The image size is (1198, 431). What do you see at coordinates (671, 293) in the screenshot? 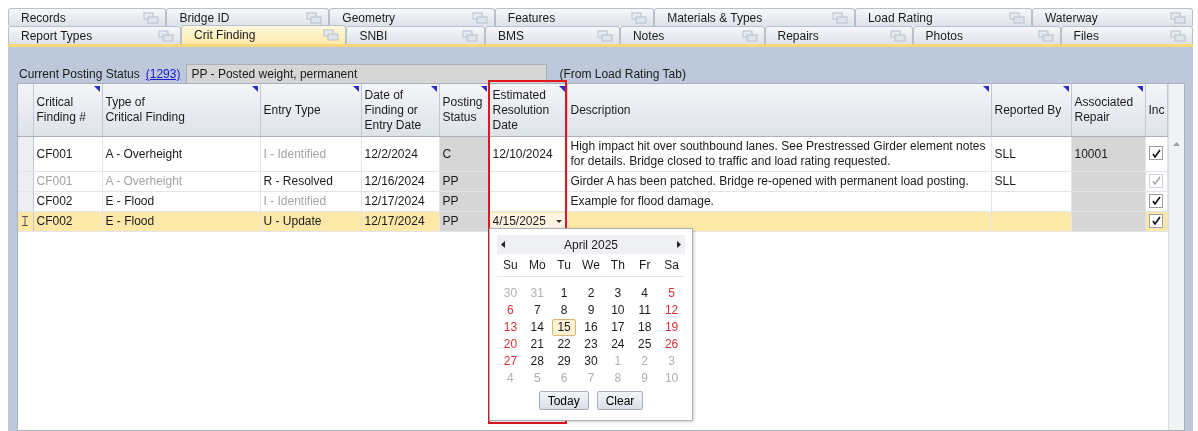
I see `calendar-day: 5` at bounding box center [671, 293].